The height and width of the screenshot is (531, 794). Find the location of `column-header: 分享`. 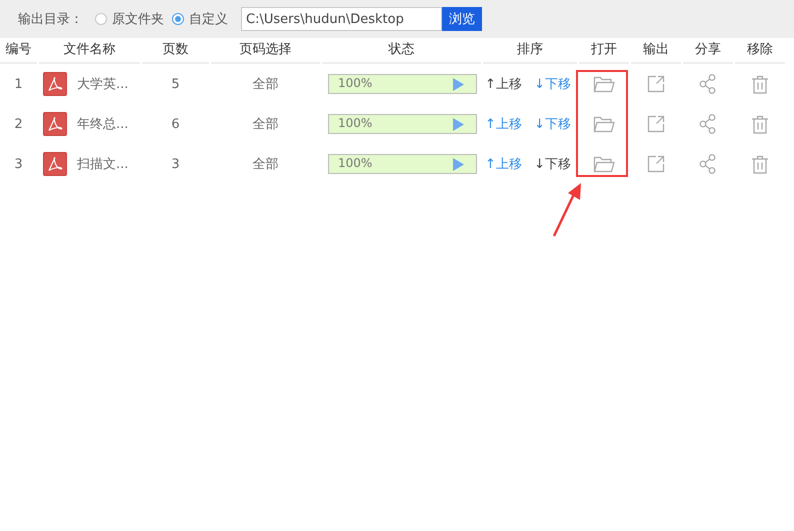

column-header: 分享 is located at coordinates (708, 52).